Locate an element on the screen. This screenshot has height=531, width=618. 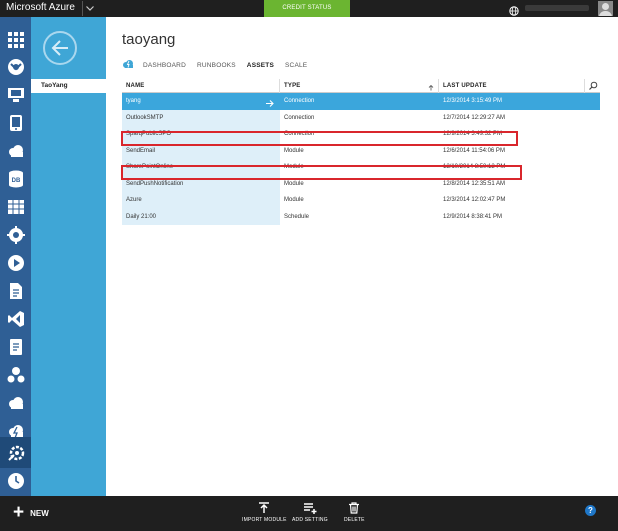
command-bar: + NEW IMPORT MODULE ADD SETTING DELETE ? is located at coordinates (309, 513).